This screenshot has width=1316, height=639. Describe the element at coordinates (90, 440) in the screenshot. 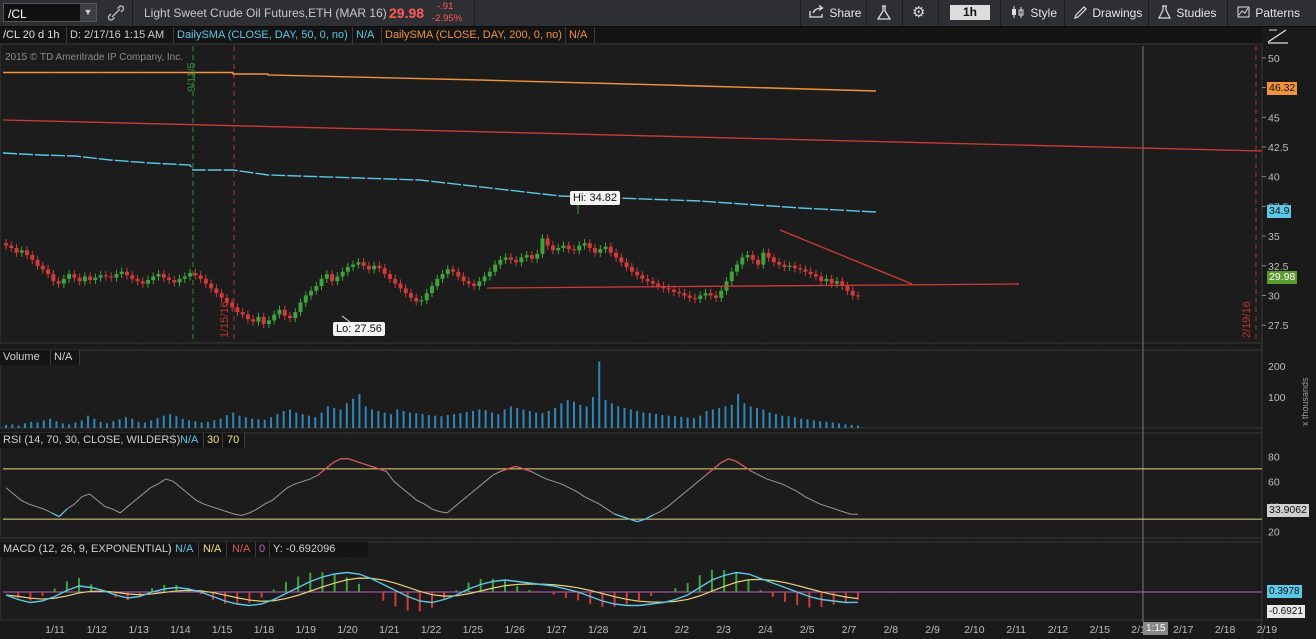

I see `rsi-label: RSI (14, 70, 30, CLOSE, WILDERS)` at that location.